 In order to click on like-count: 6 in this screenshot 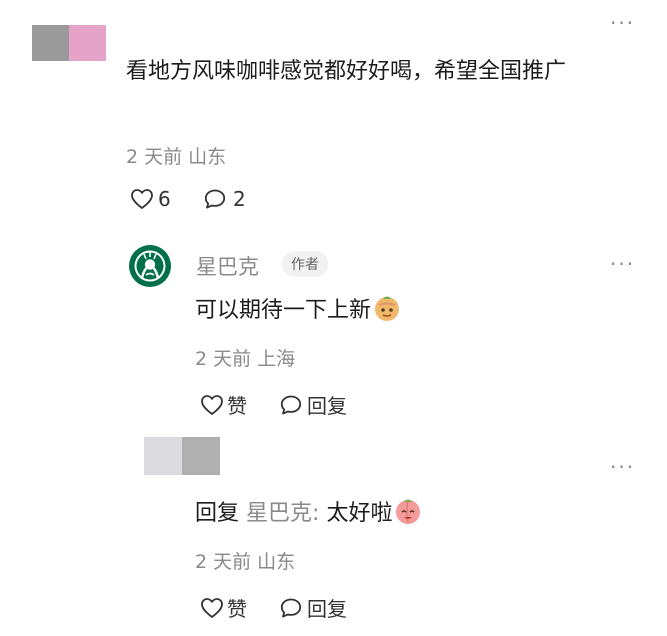, I will do `click(164, 199)`.